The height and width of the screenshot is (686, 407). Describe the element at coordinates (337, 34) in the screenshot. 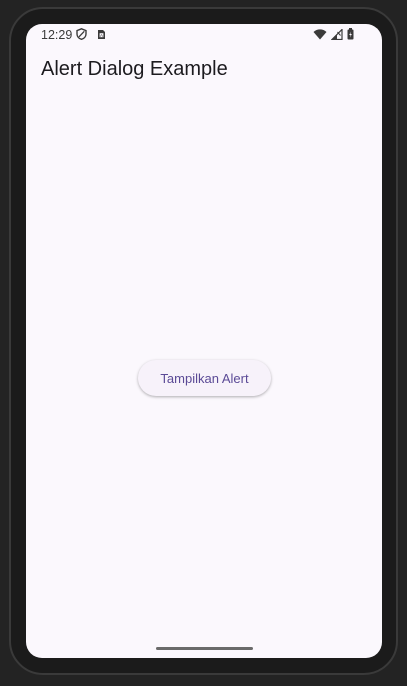

I see `signal-icon` at that location.